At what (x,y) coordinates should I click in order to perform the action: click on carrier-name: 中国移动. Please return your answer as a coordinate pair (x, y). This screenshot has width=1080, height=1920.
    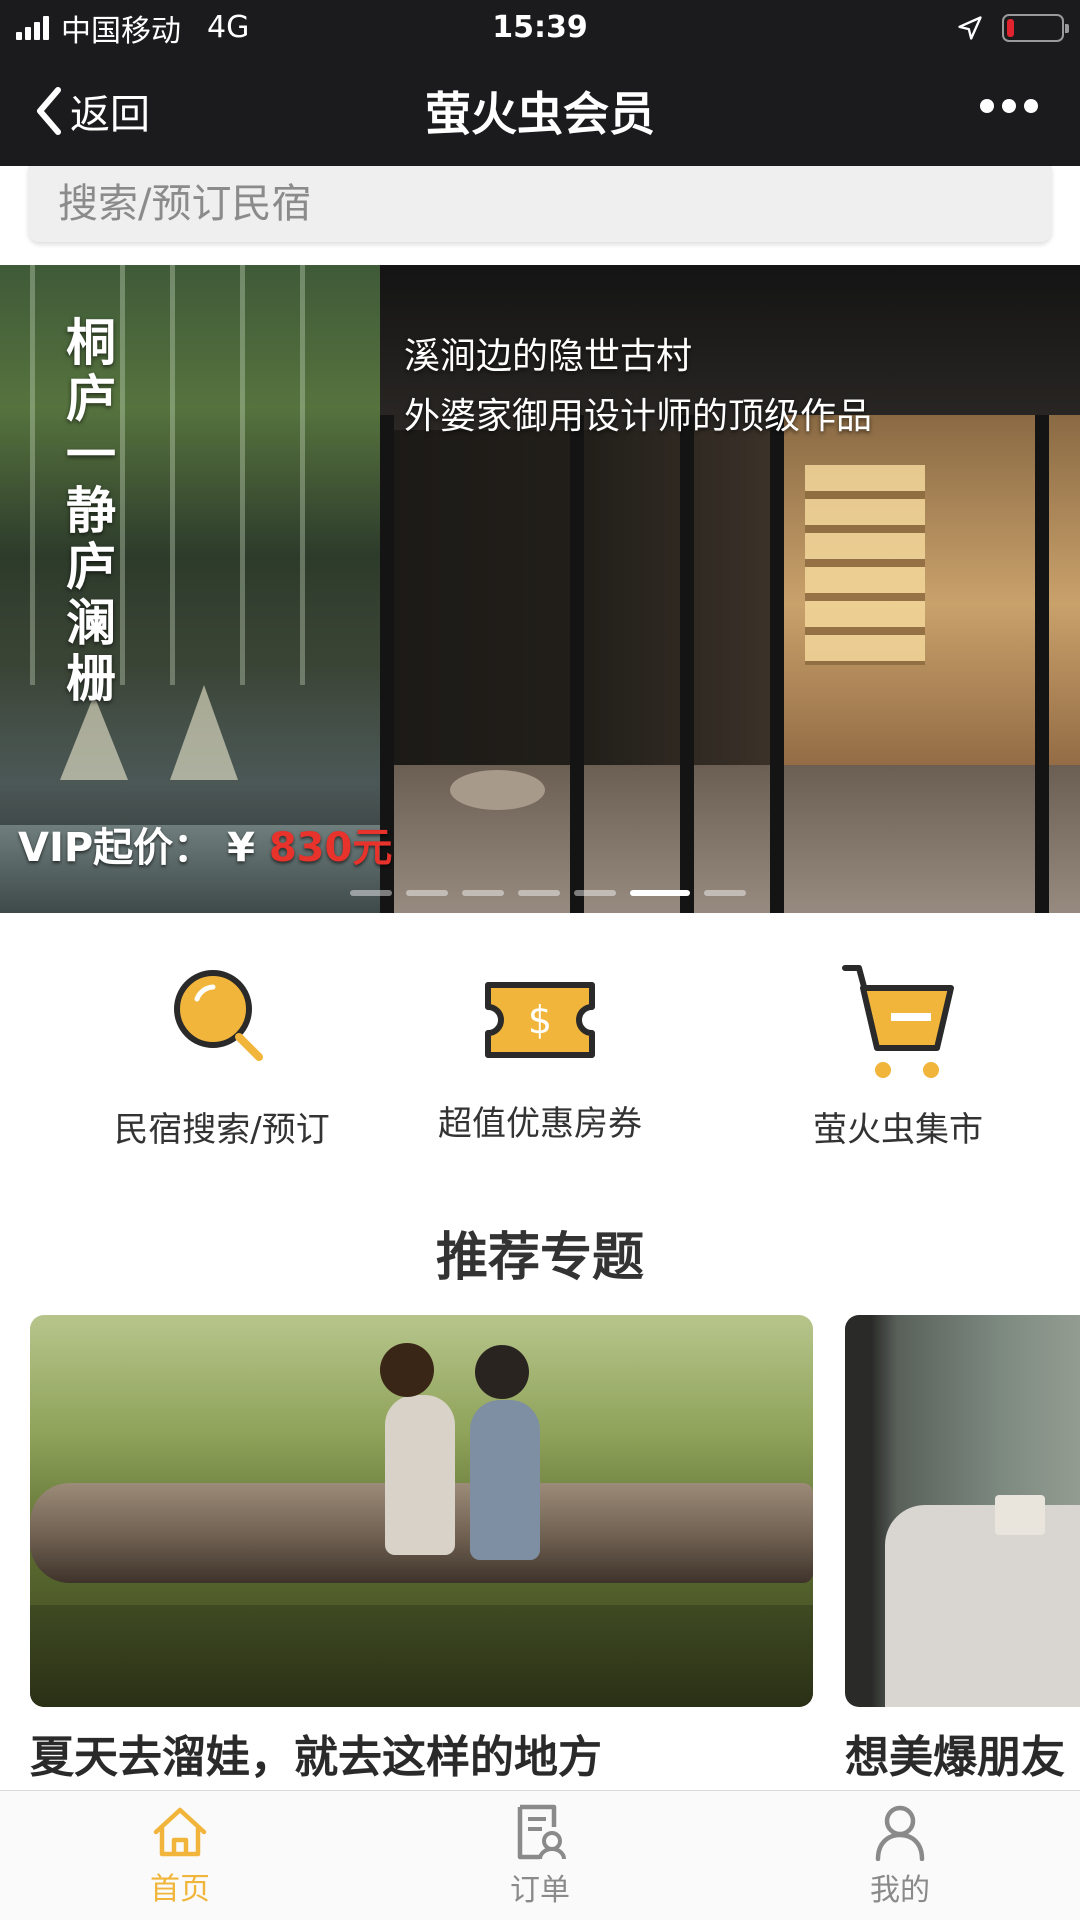
    Looking at the image, I should click on (121, 31).